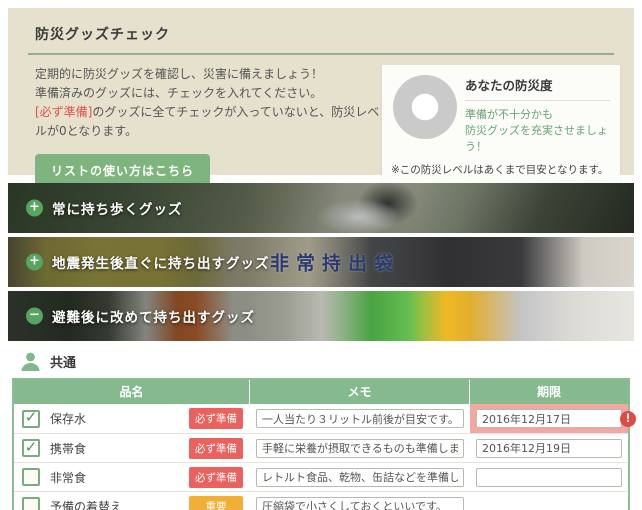  Describe the element at coordinates (321, 208) in the screenshot. I see `accordion-carry-always: + 常に持ち歩くグッズ` at that location.